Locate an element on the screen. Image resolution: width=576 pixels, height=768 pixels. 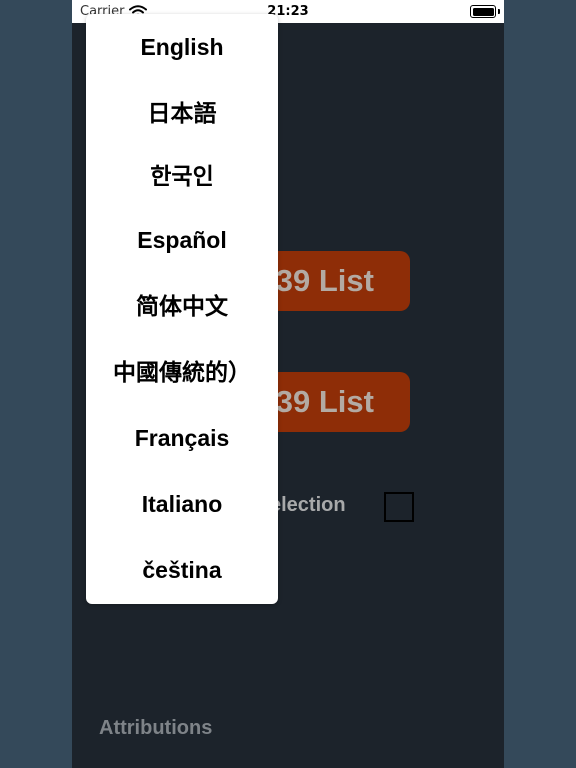
battery-icon is located at coordinates (483, 11).